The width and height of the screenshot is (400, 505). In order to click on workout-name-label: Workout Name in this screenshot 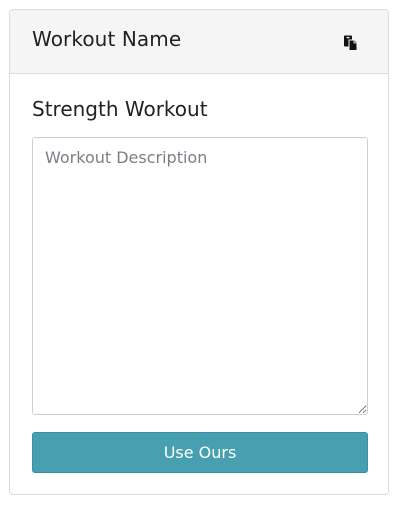, I will do `click(107, 39)`.